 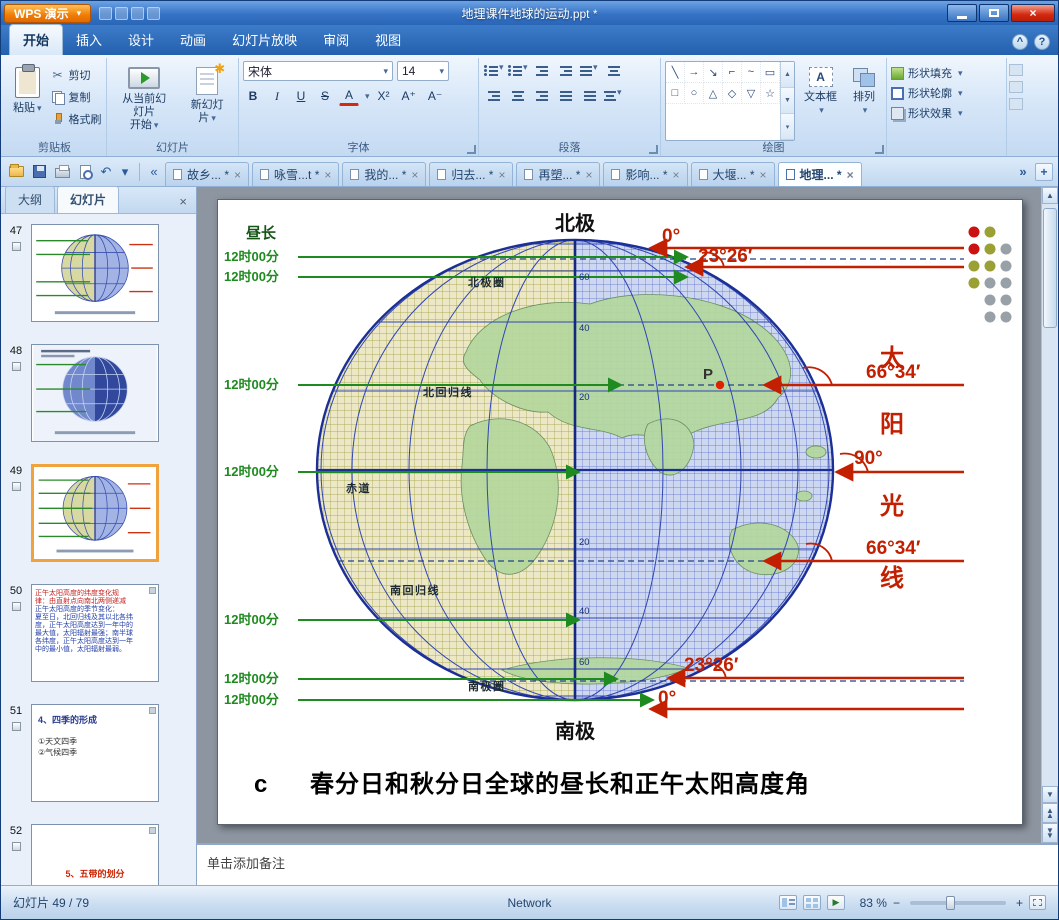 I want to click on increase-indent-button, so click(x=566, y=71).